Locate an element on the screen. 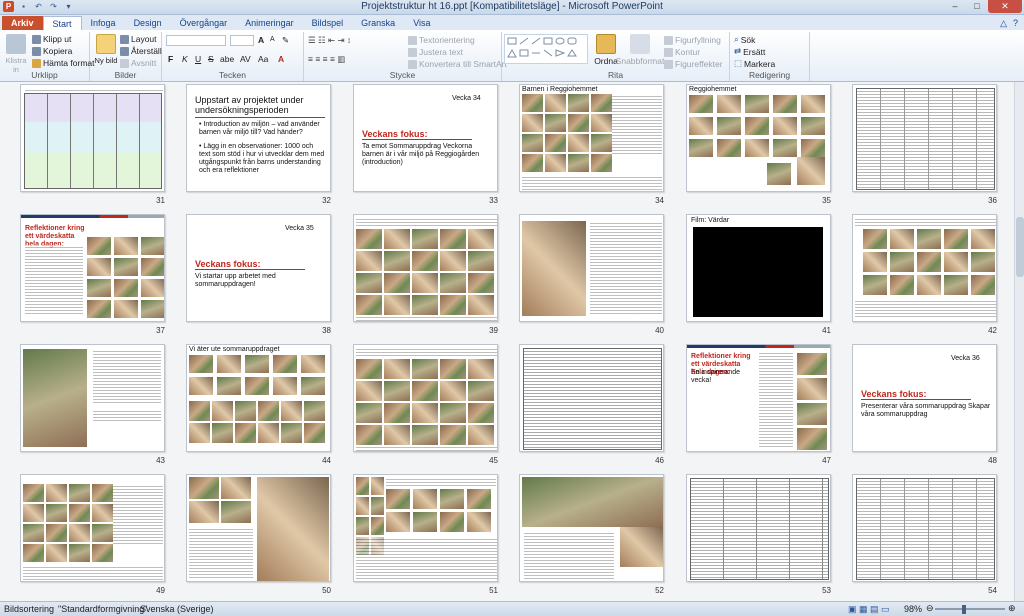  paste-button: Klistra in is located at coordinates (16, 54).